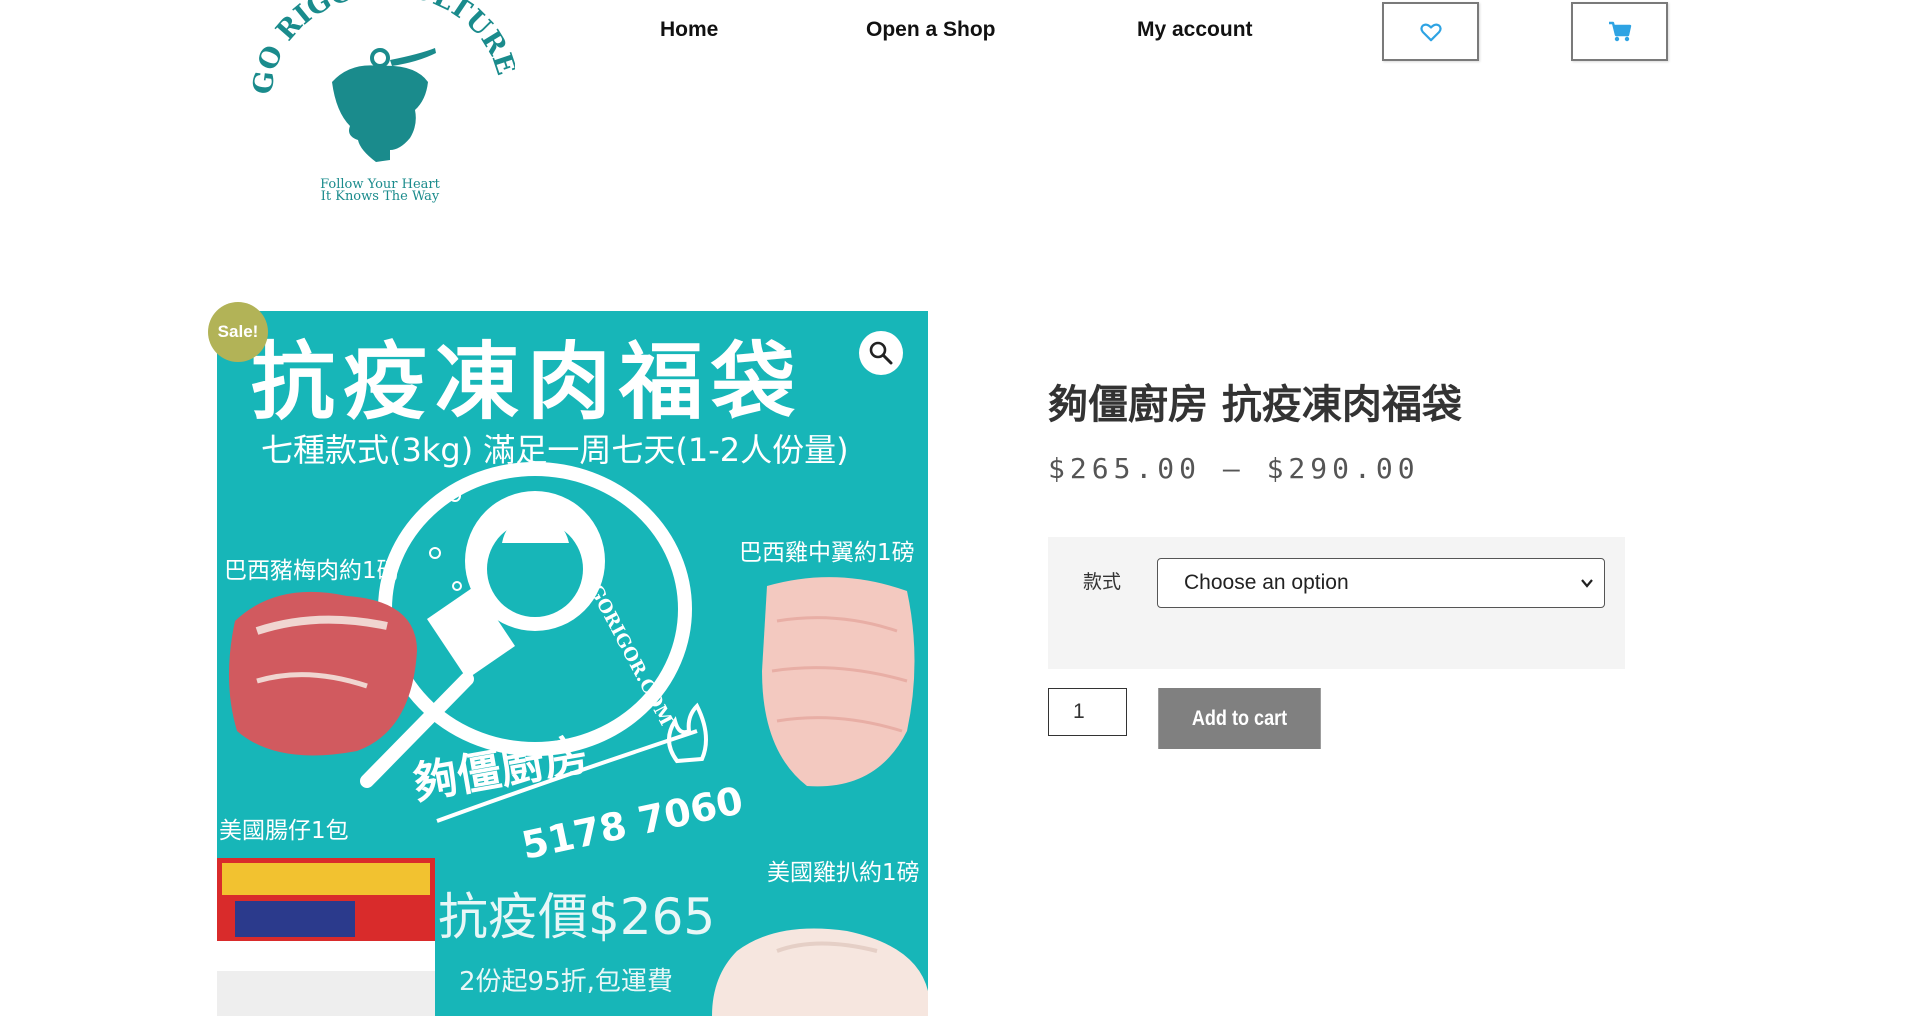 This screenshot has width=1920, height=1016. Describe the element at coordinates (1102, 582) in the screenshot. I see `variation-label: 款式` at that location.